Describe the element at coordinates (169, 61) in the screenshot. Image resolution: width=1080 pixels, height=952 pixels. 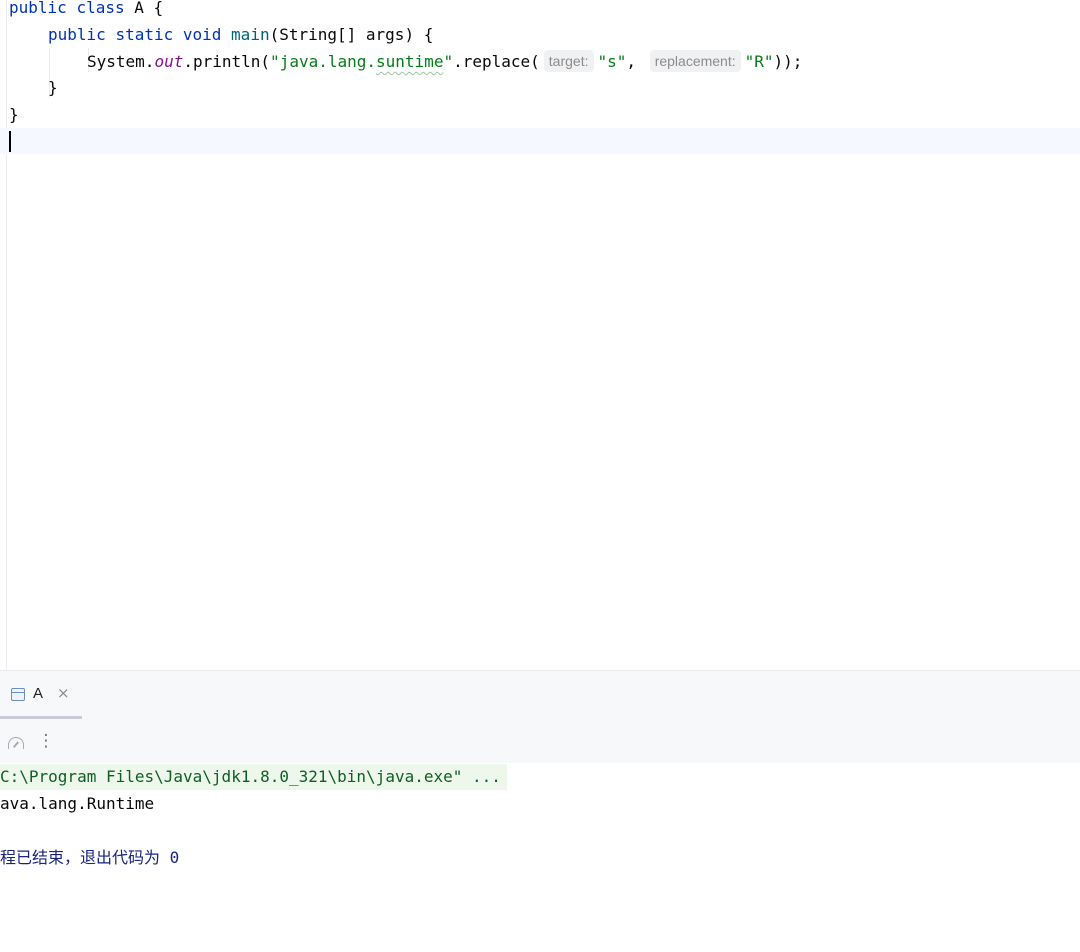
I see `static-field: out` at that location.